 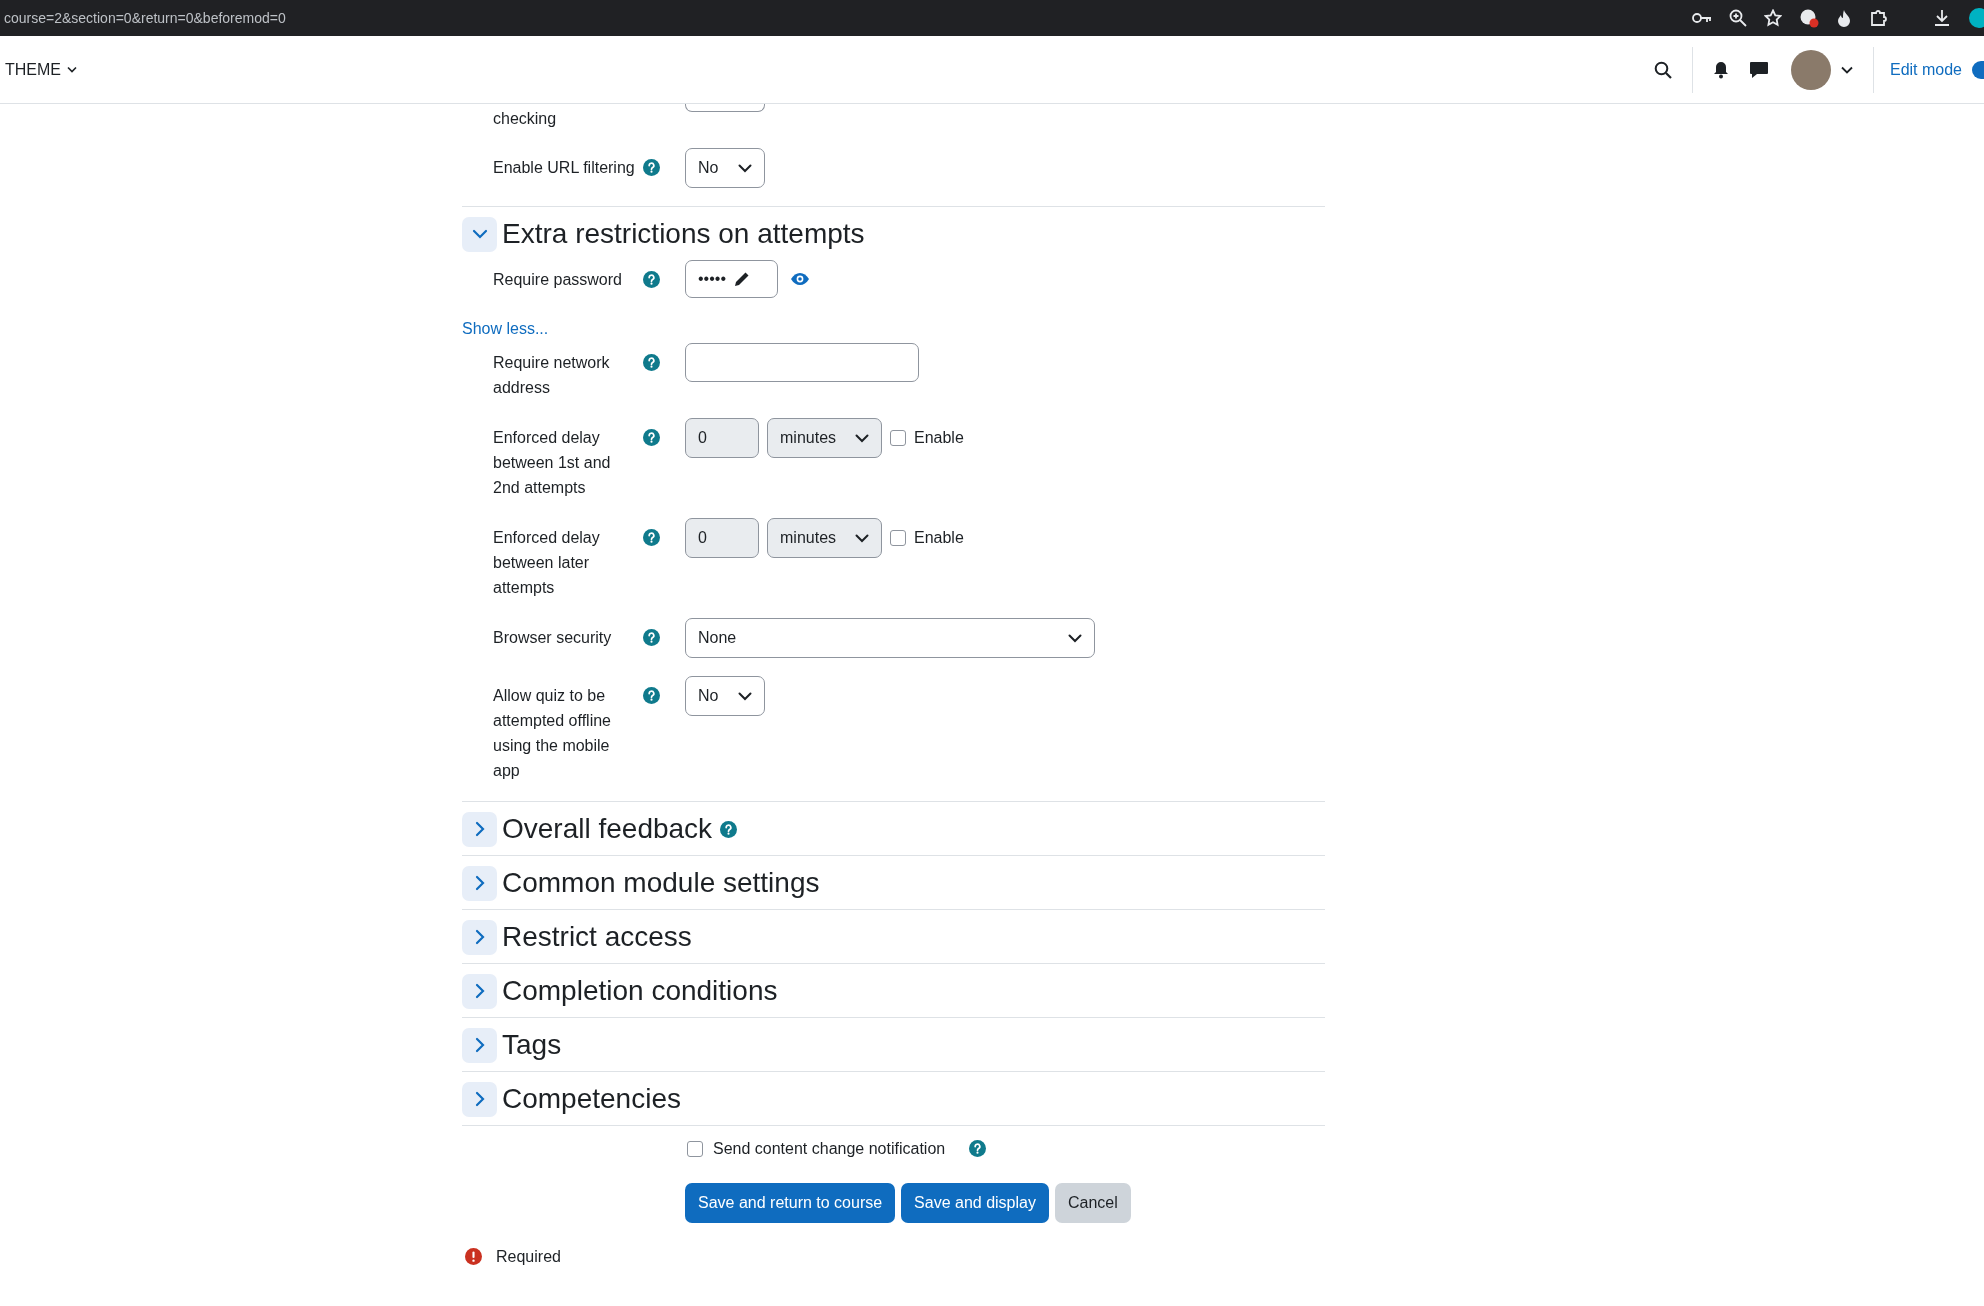 What do you see at coordinates (1925, 69) in the screenshot?
I see `edit-mode-label: Edit mode` at bounding box center [1925, 69].